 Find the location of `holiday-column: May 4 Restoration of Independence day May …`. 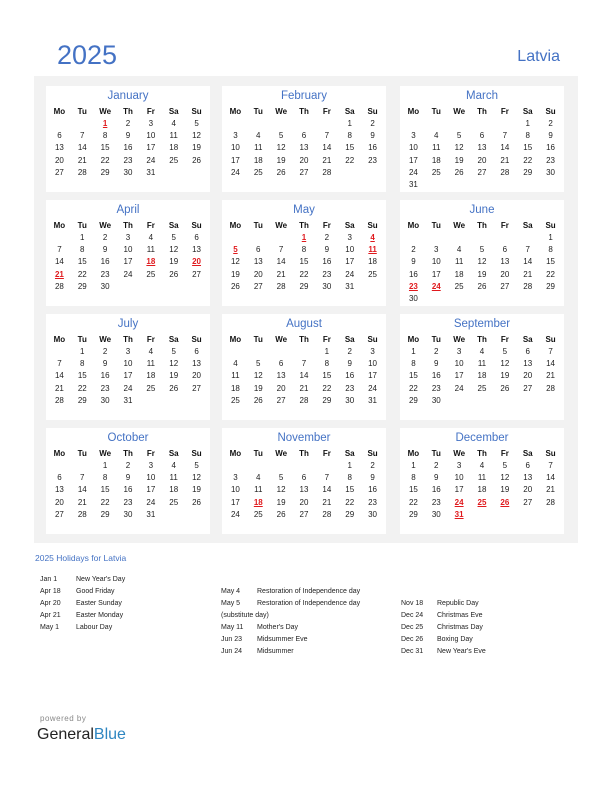

holiday-column: May 4 Restoration of Independence day May … is located at coordinates (290, 622).